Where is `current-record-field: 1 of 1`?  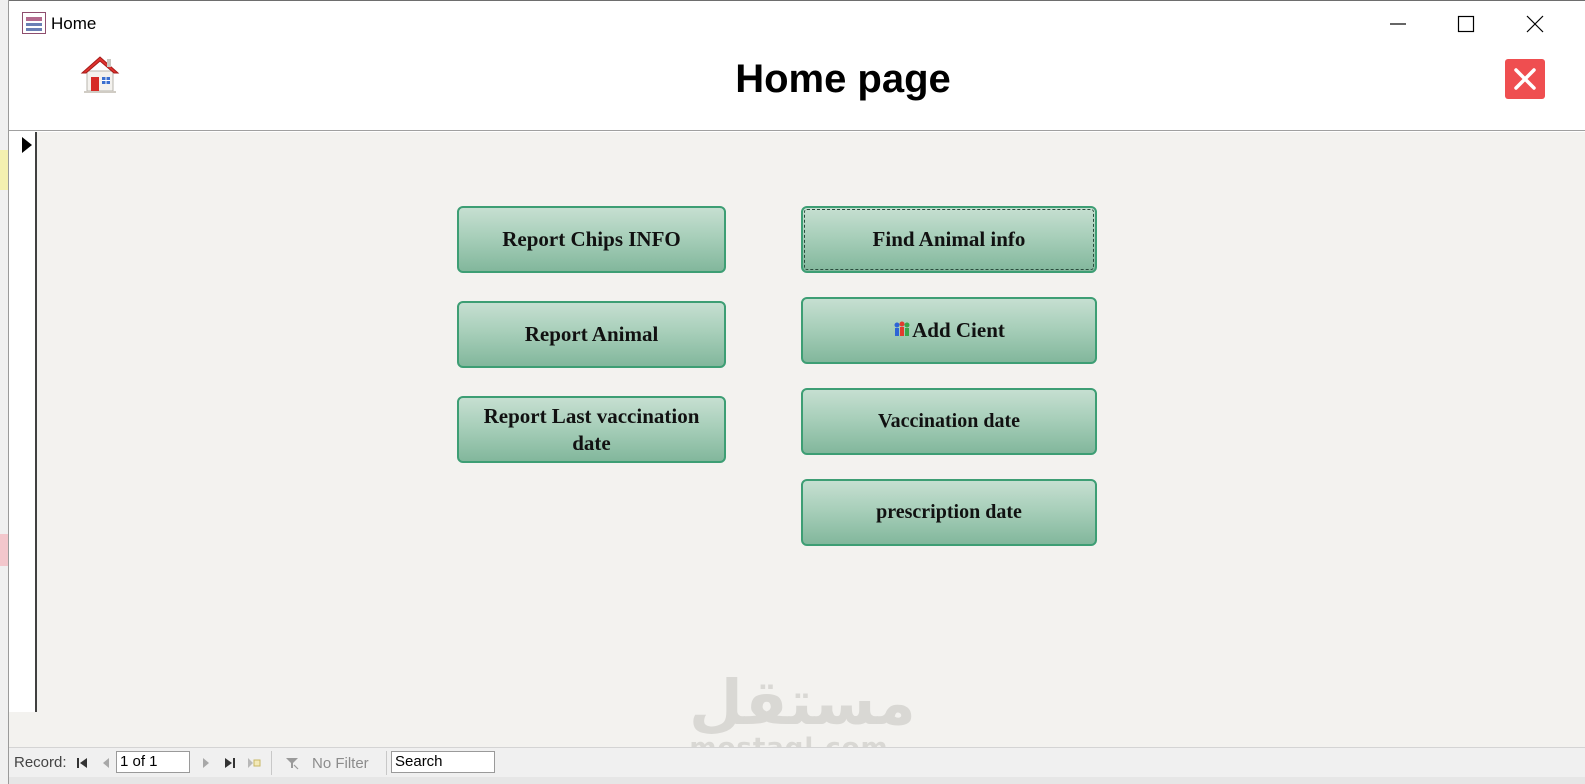
current-record-field: 1 of 1 is located at coordinates (153, 762).